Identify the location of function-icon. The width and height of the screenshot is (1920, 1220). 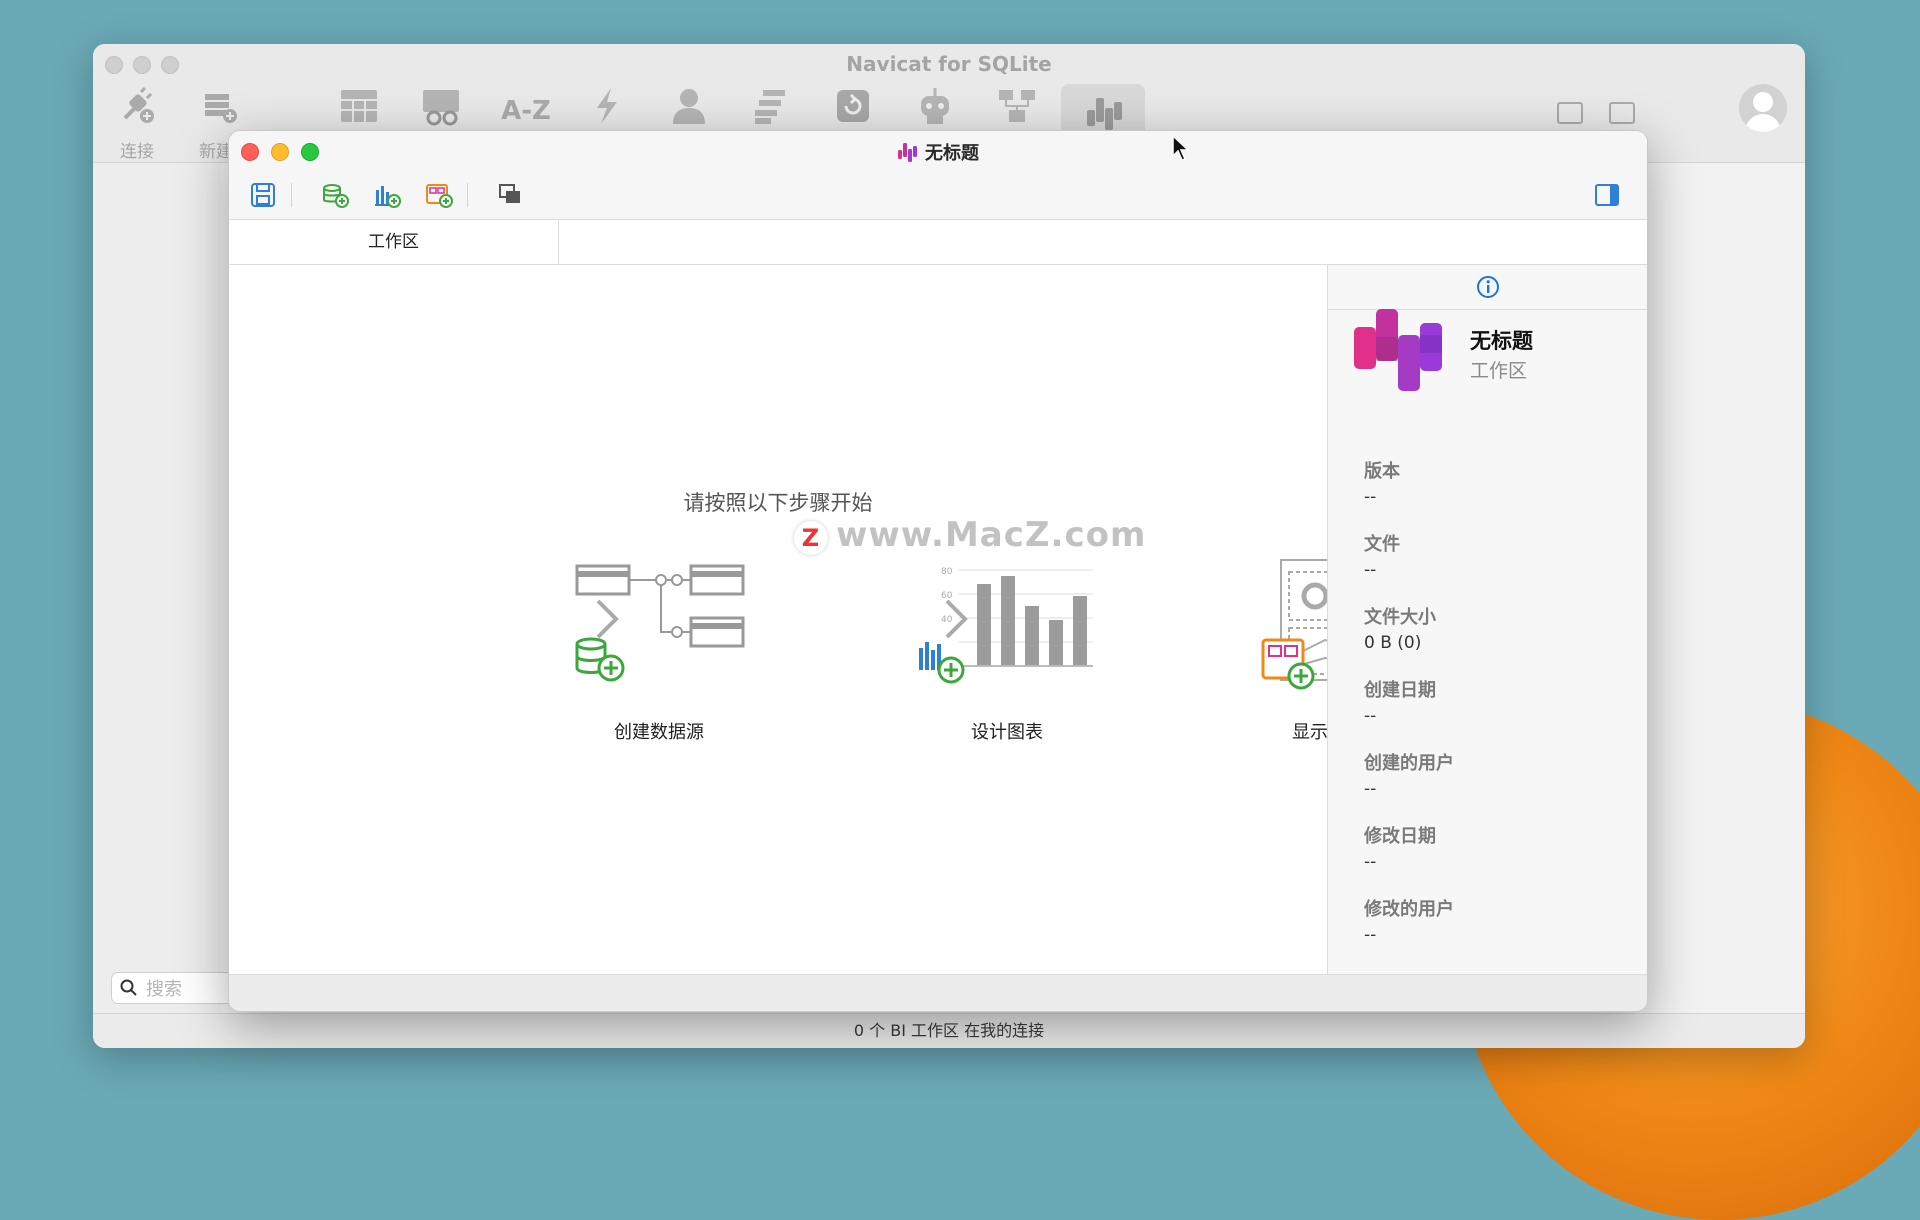
(607, 106).